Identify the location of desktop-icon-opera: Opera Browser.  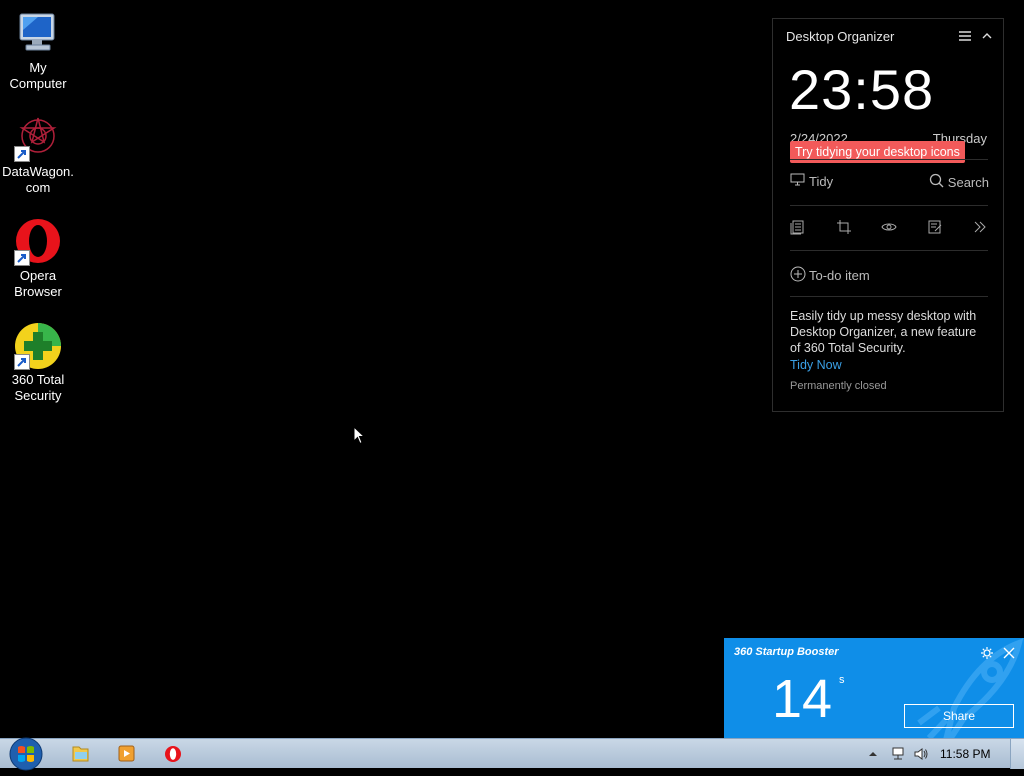
(38, 259).